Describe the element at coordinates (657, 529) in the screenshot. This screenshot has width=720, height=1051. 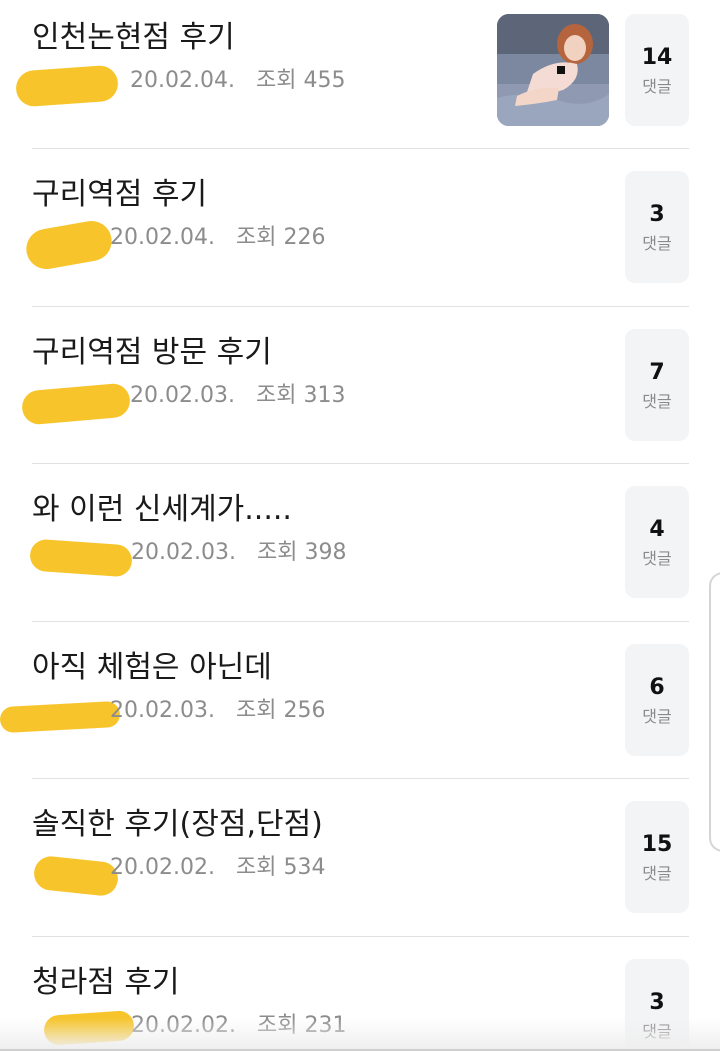
I see `comment-count: 4` at that location.